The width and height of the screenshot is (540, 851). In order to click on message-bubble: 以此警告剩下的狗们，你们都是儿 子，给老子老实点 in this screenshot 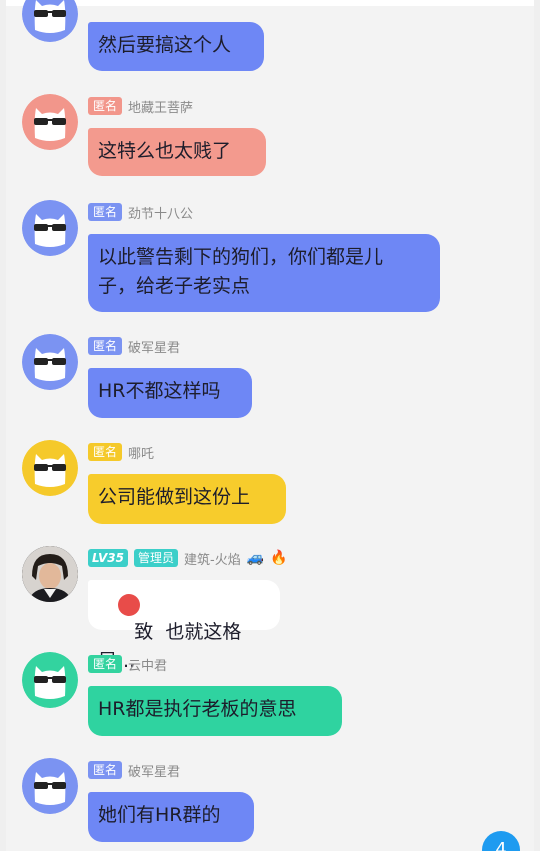, I will do `click(264, 273)`.